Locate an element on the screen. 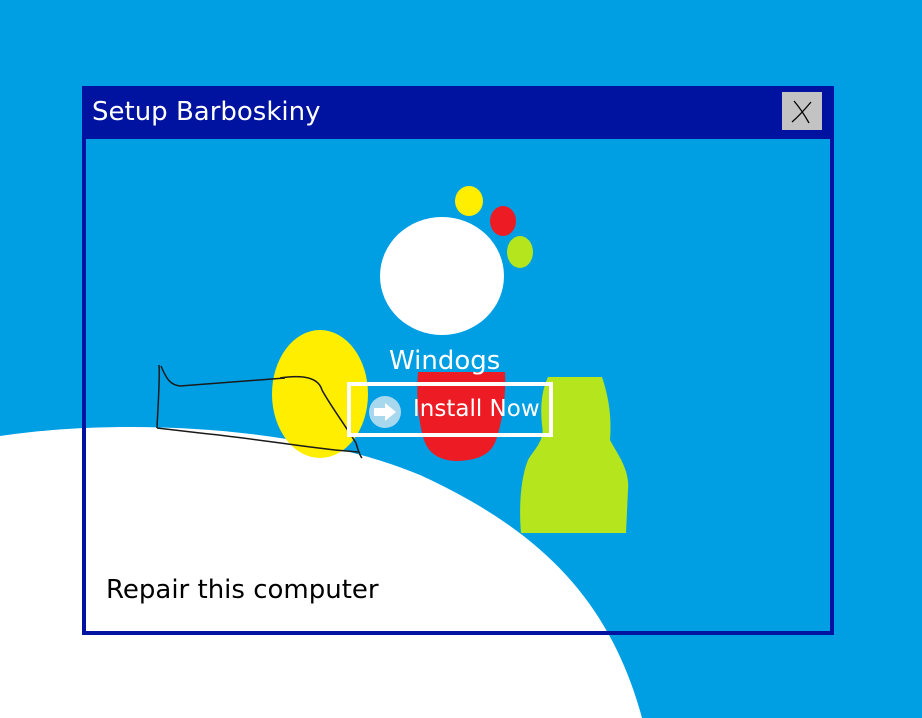 This screenshot has height=718, width=922. title-bar: Setup Barboskiny is located at coordinates (458, 112).